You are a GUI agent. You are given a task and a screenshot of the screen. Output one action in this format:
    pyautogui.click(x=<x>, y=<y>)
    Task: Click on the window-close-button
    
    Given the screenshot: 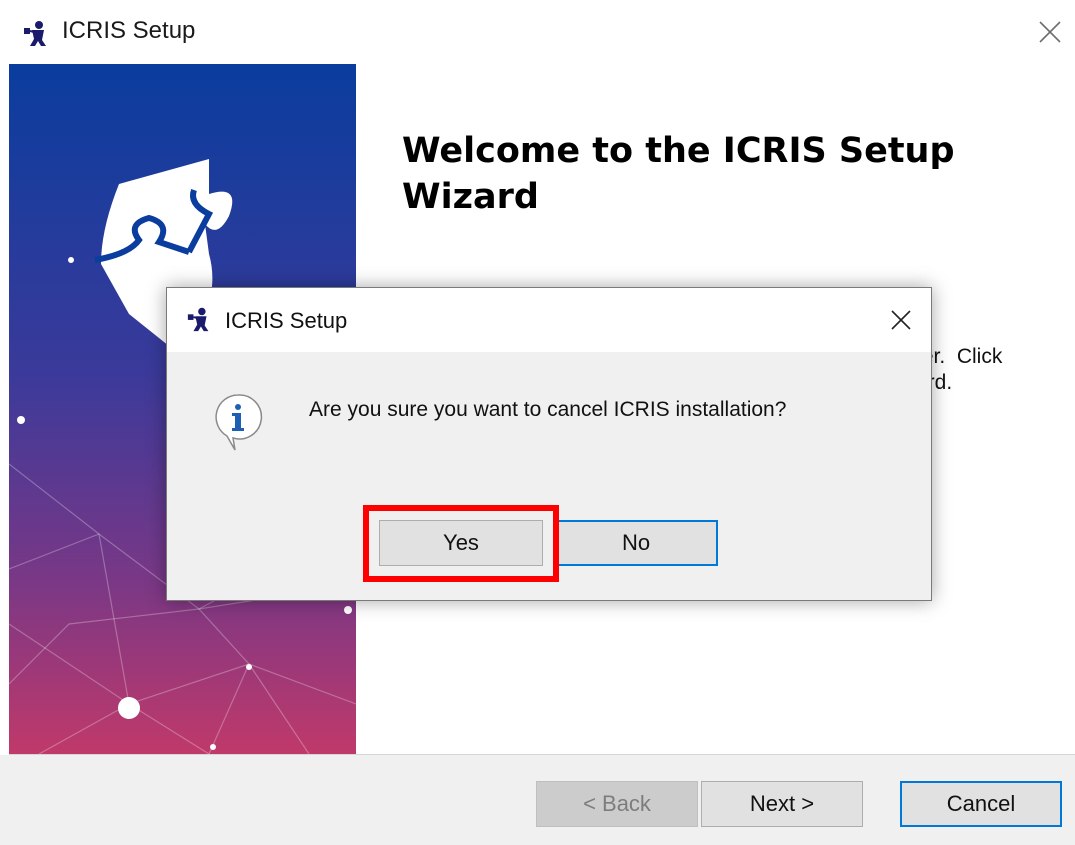 What is the action you would take?
    pyautogui.click(x=1050, y=32)
    